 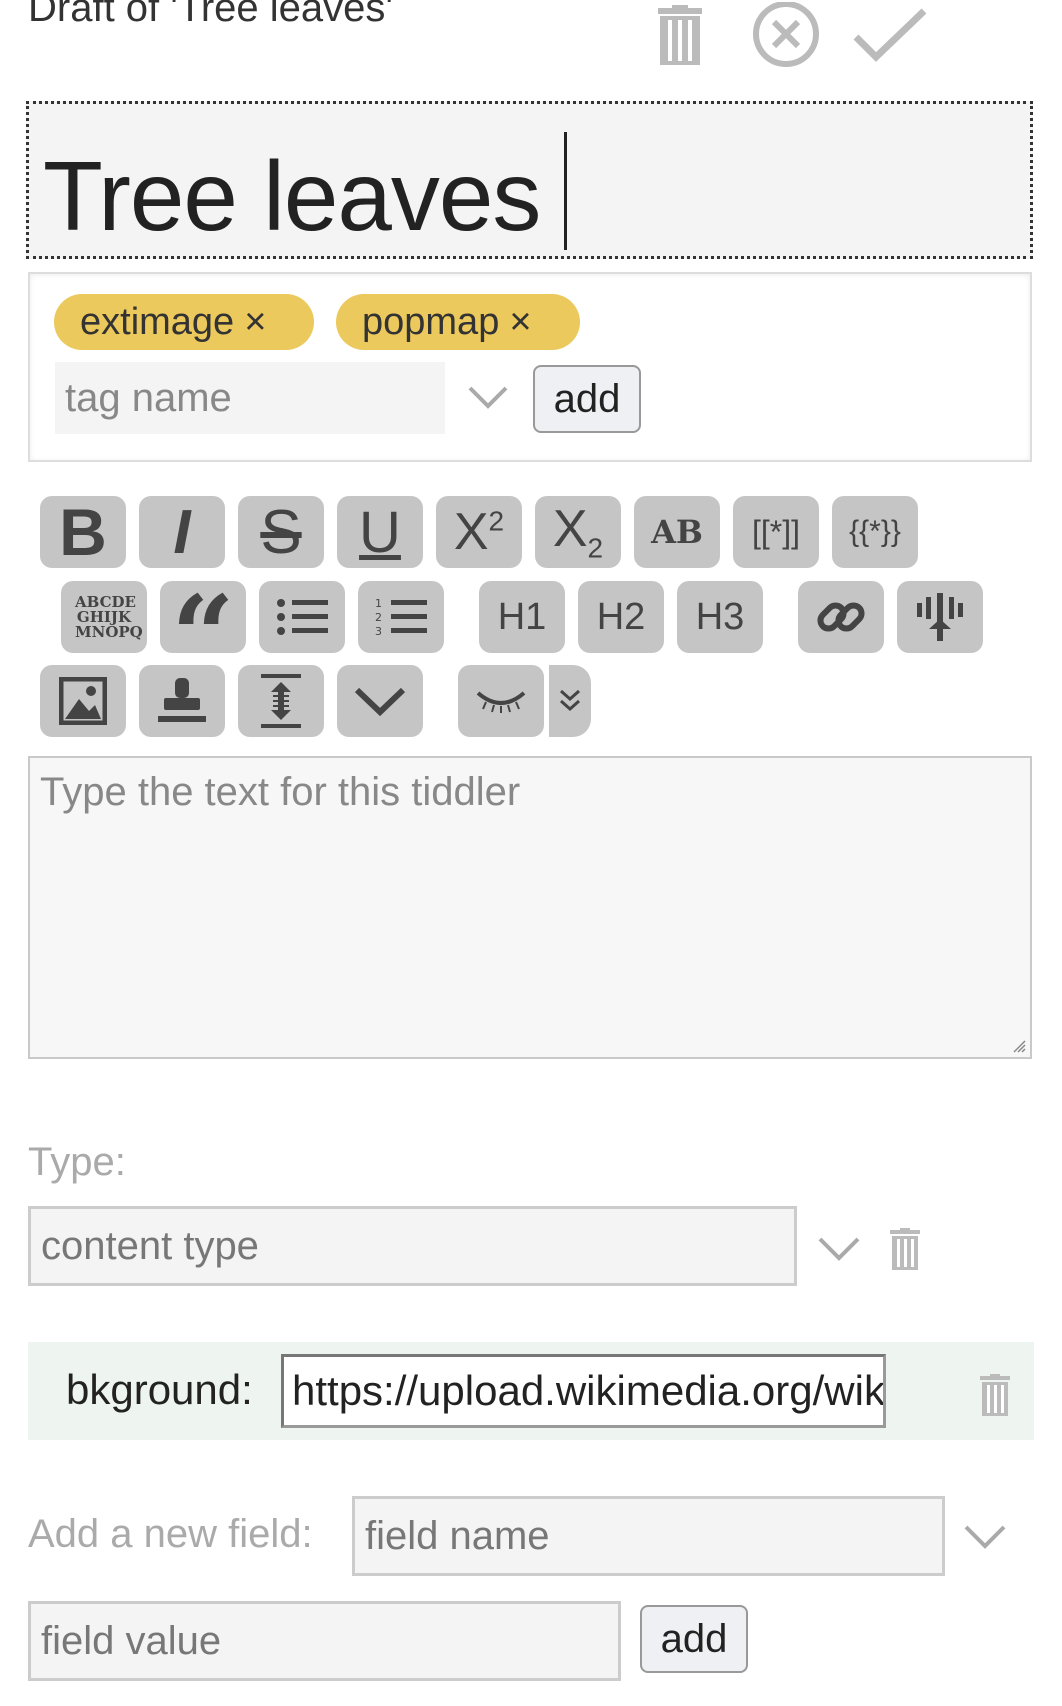 What do you see at coordinates (720, 617) in the screenshot?
I see `toolbar-heading-3-button: H3` at bounding box center [720, 617].